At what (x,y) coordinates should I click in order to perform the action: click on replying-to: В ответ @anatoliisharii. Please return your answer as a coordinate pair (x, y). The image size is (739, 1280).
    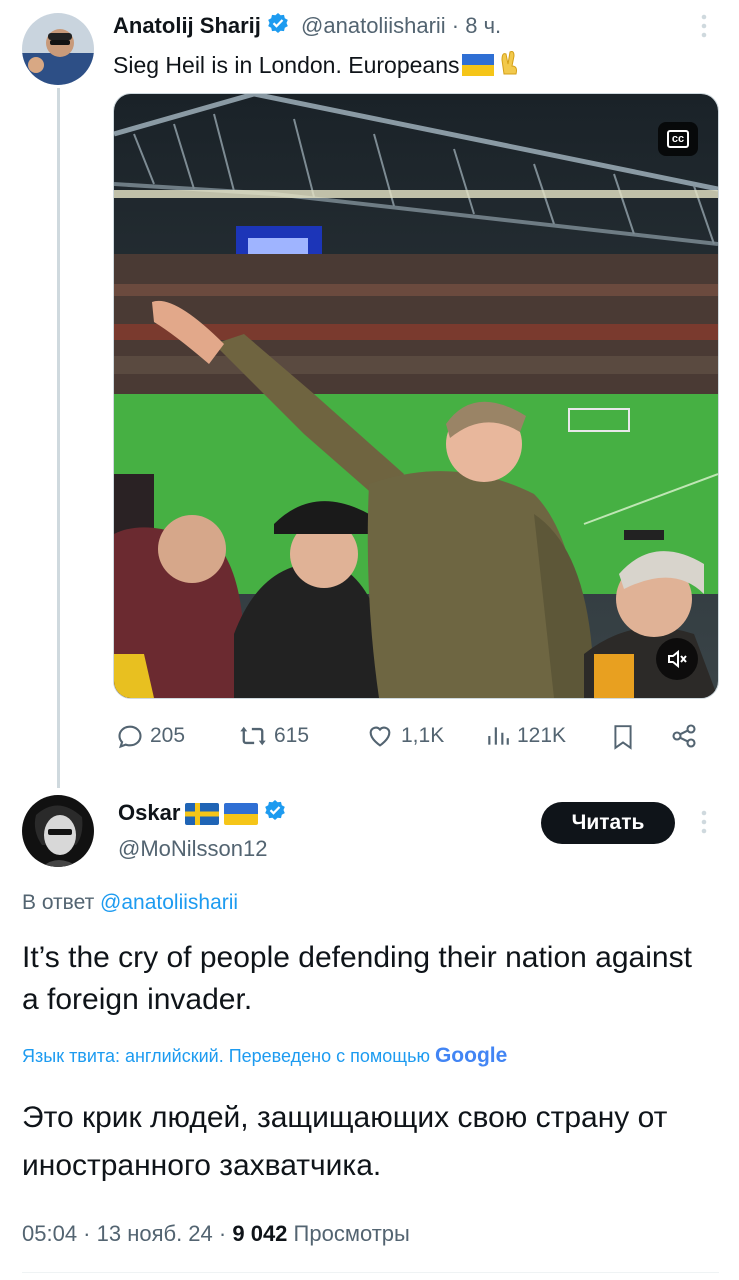
    Looking at the image, I should click on (130, 902).